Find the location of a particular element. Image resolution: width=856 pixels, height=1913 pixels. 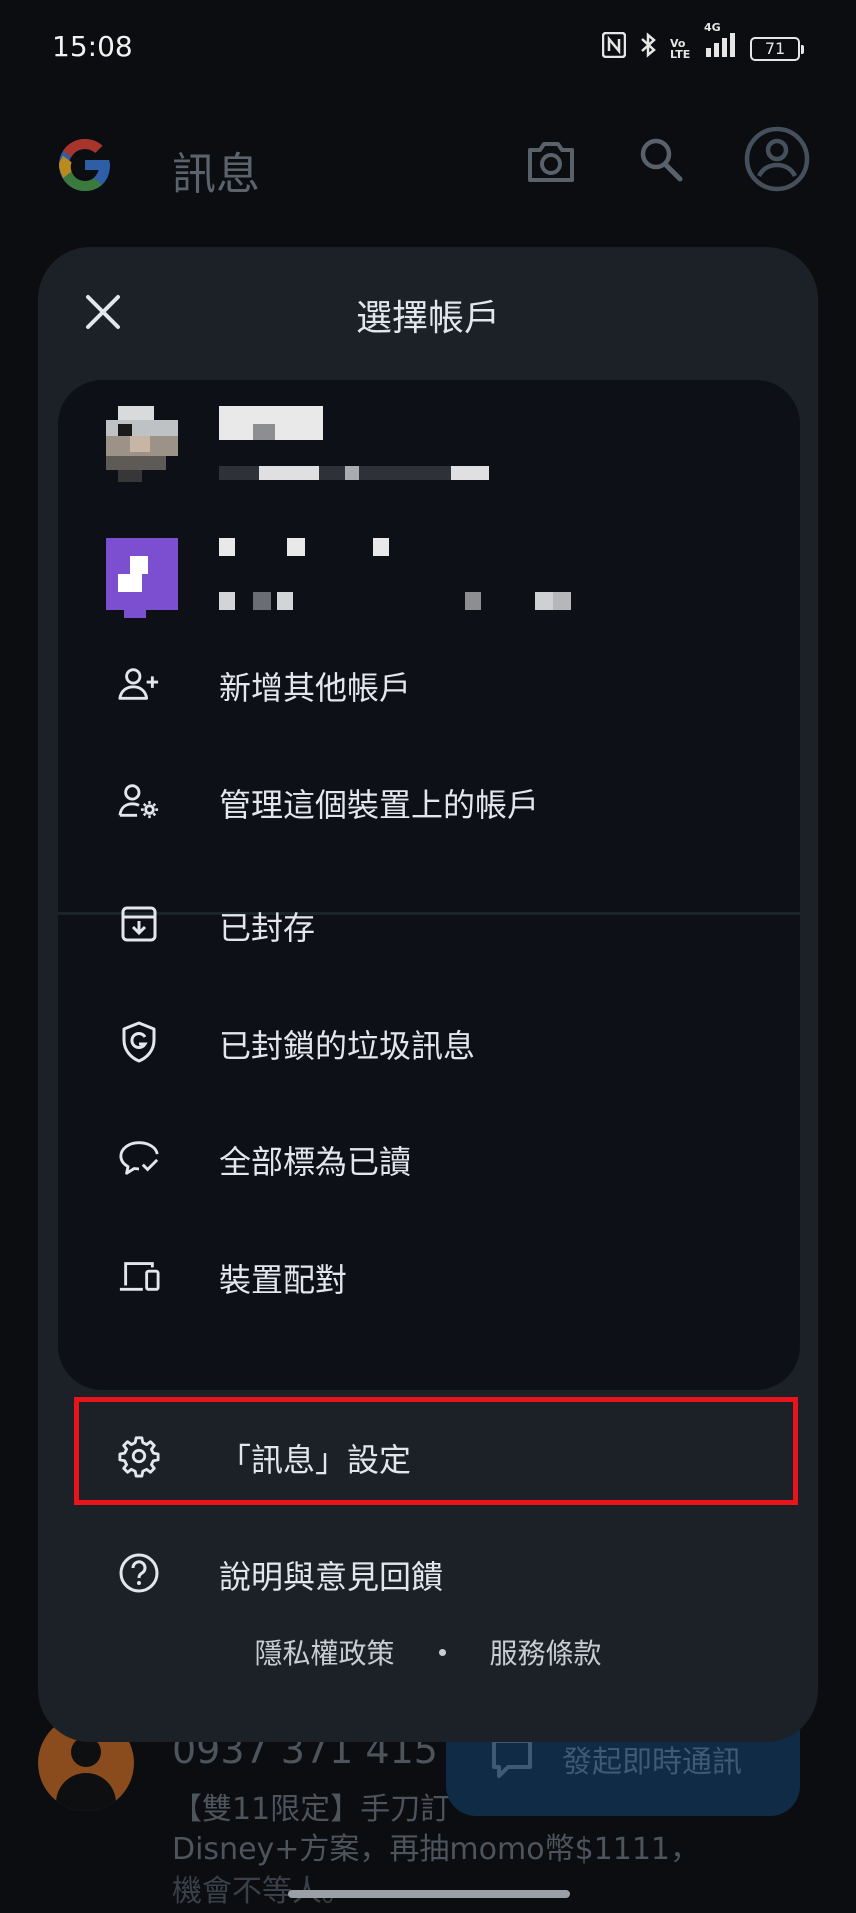

messages-settings-item: 「訊息」設定 is located at coordinates (429, 1455).